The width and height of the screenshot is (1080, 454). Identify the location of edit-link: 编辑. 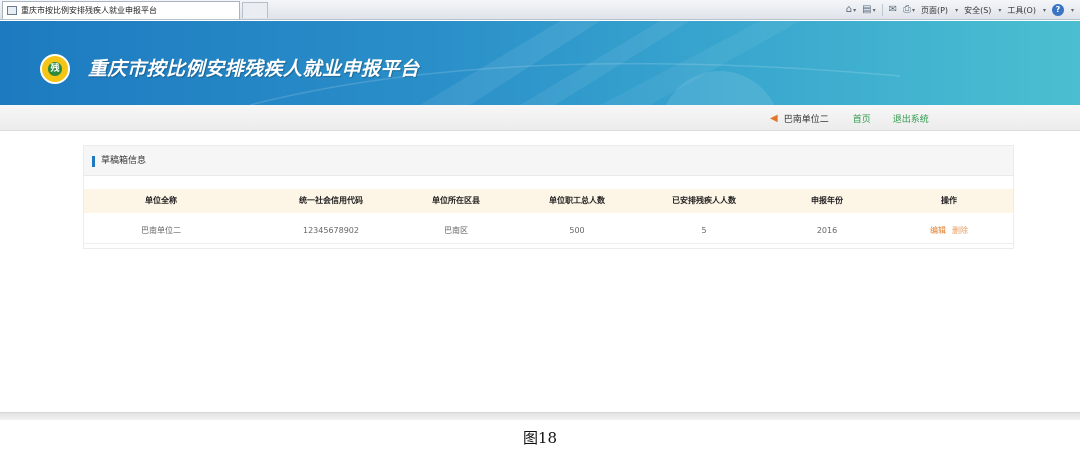
(938, 230).